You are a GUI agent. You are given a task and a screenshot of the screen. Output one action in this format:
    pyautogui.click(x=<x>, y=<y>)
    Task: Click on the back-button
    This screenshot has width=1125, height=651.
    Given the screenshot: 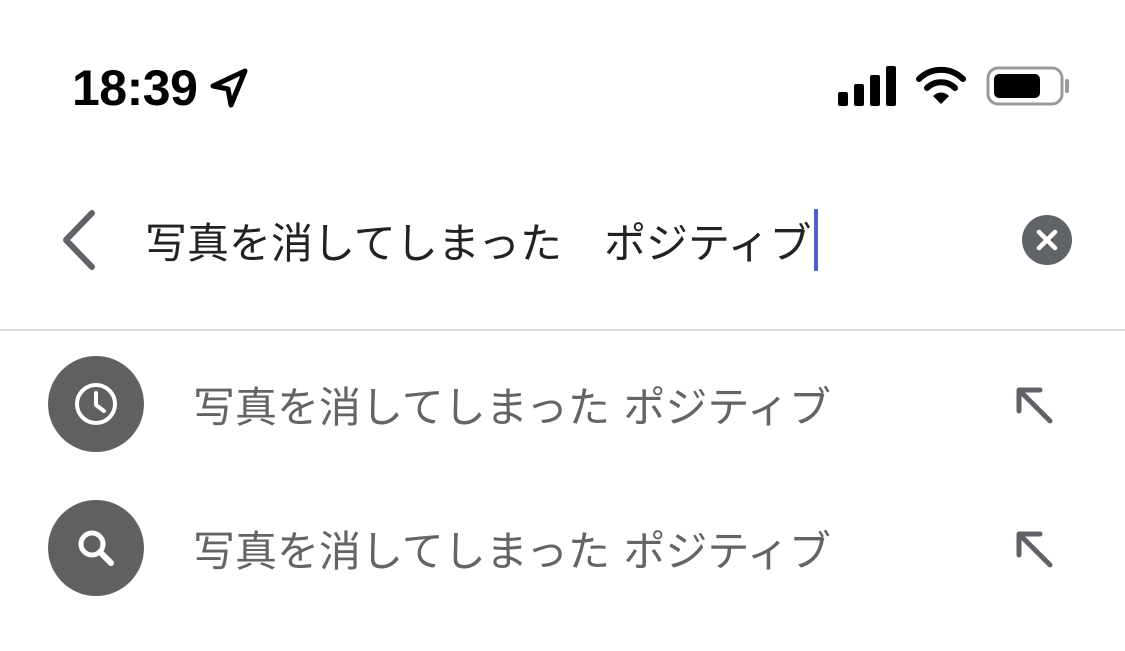 What is the action you would take?
    pyautogui.click(x=78, y=240)
    